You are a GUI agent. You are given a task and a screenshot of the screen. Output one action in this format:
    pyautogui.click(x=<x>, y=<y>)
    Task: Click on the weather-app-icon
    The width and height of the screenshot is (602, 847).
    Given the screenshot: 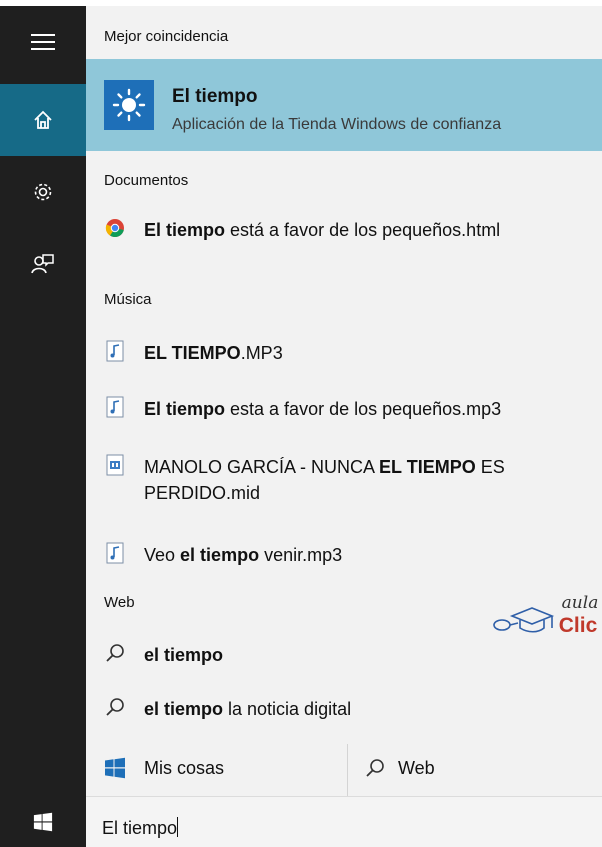 What is the action you would take?
    pyautogui.click(x=129, y=105)
    